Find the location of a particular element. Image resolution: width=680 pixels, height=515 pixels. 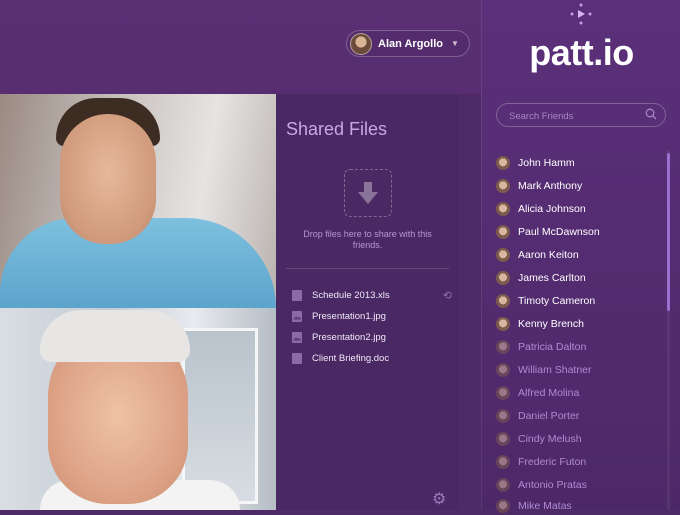

friend-name: Daniel Porter is located at coordinates (549, 416).